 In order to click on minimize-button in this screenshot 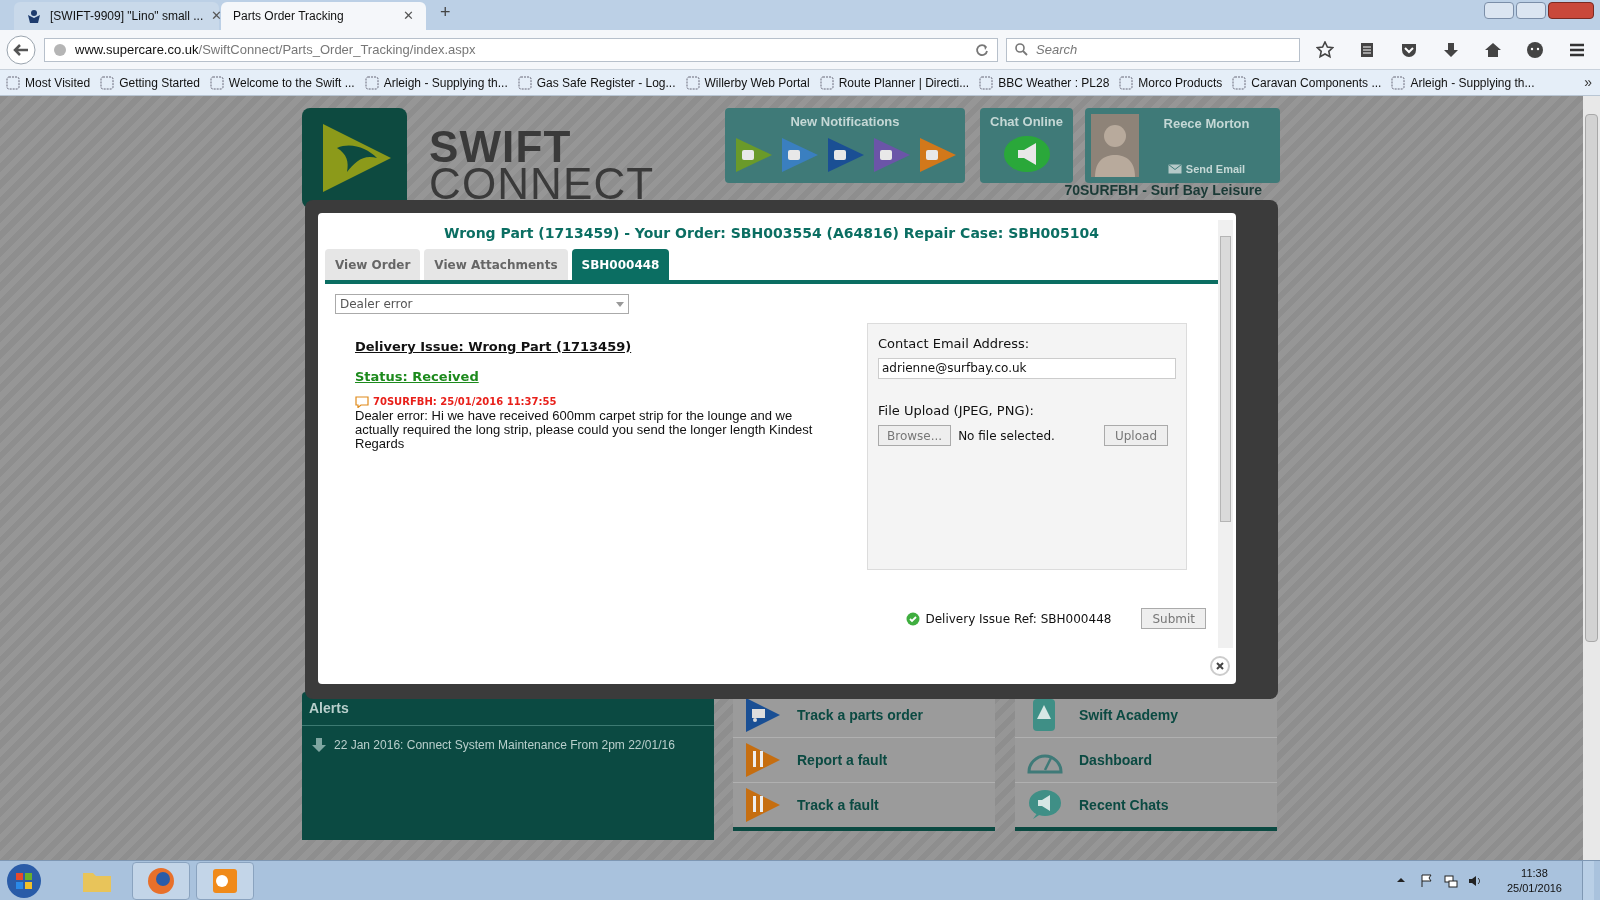, I will do `click(1499, 10)`.